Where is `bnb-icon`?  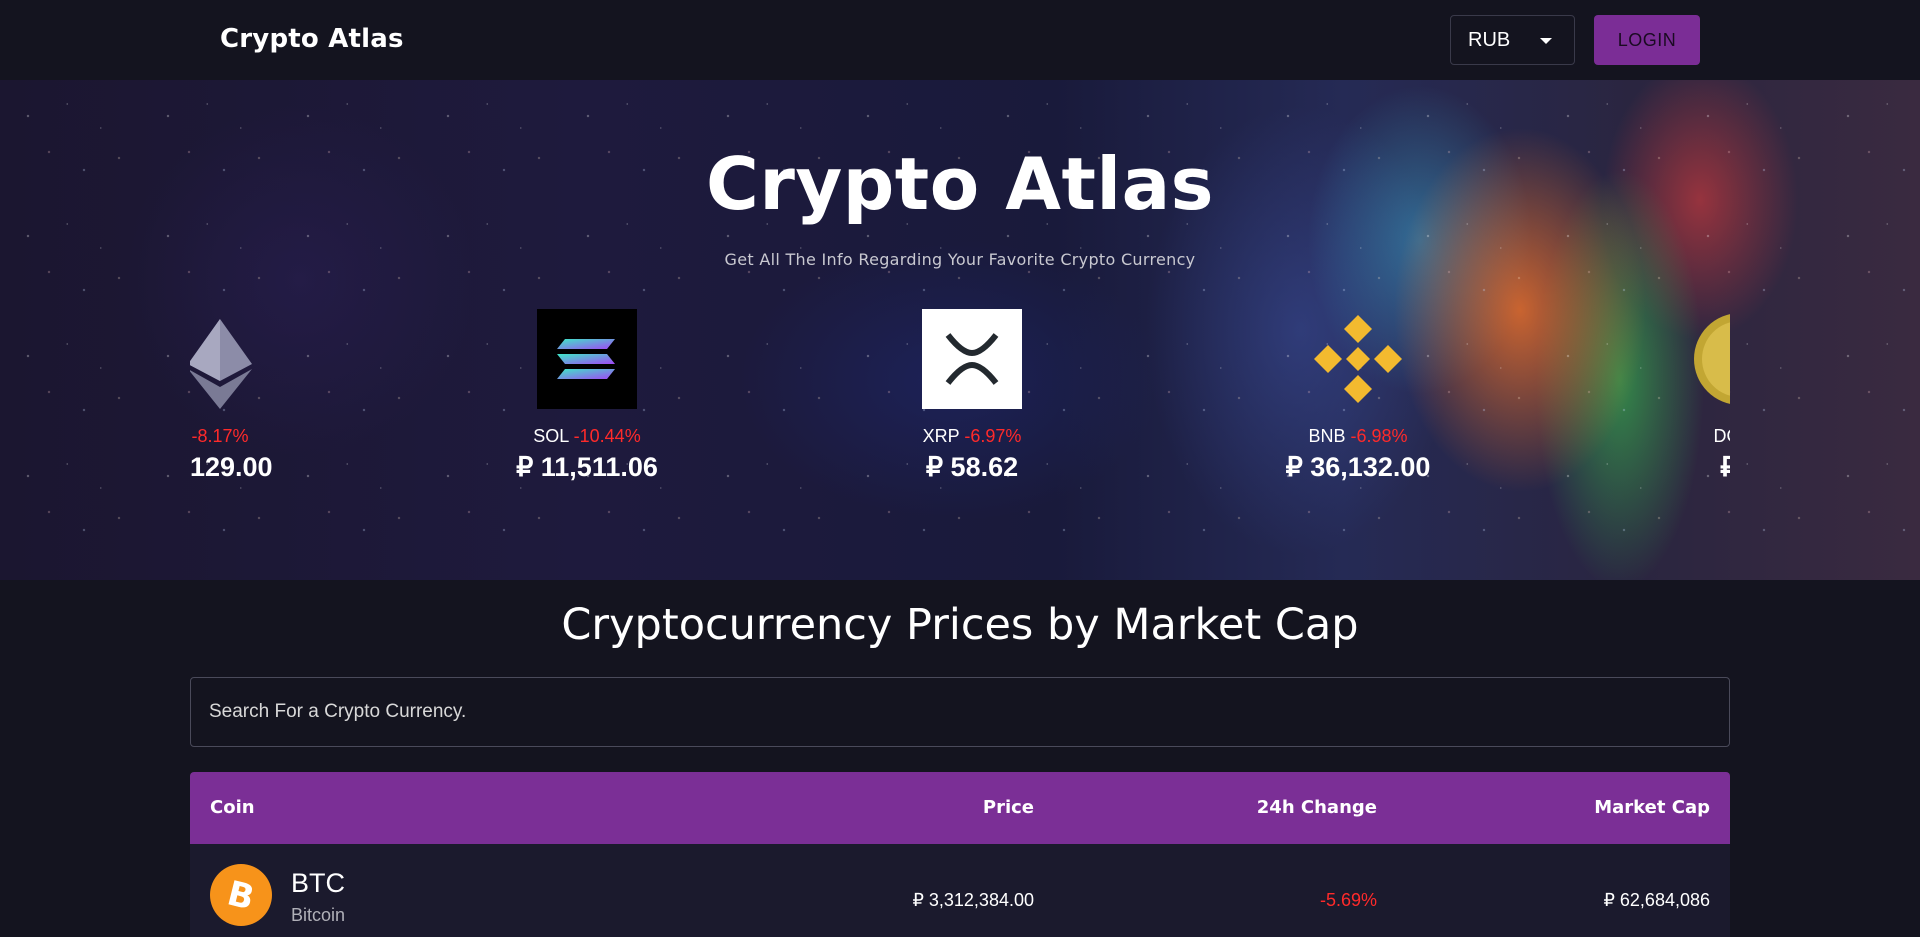 bnb-icon is located at coordinates (1358, 359).